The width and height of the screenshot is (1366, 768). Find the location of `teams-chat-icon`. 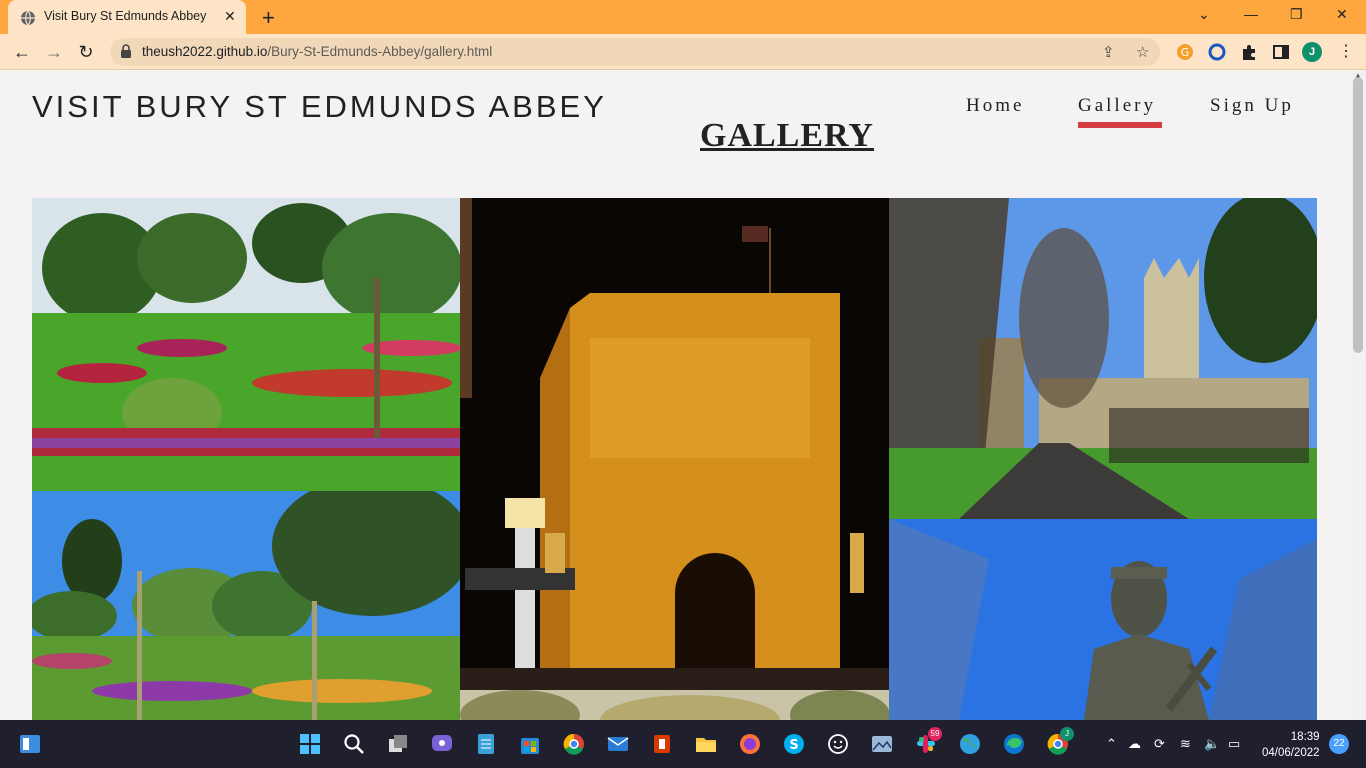

teams-chat-icon is located at coordinates (442, 744).